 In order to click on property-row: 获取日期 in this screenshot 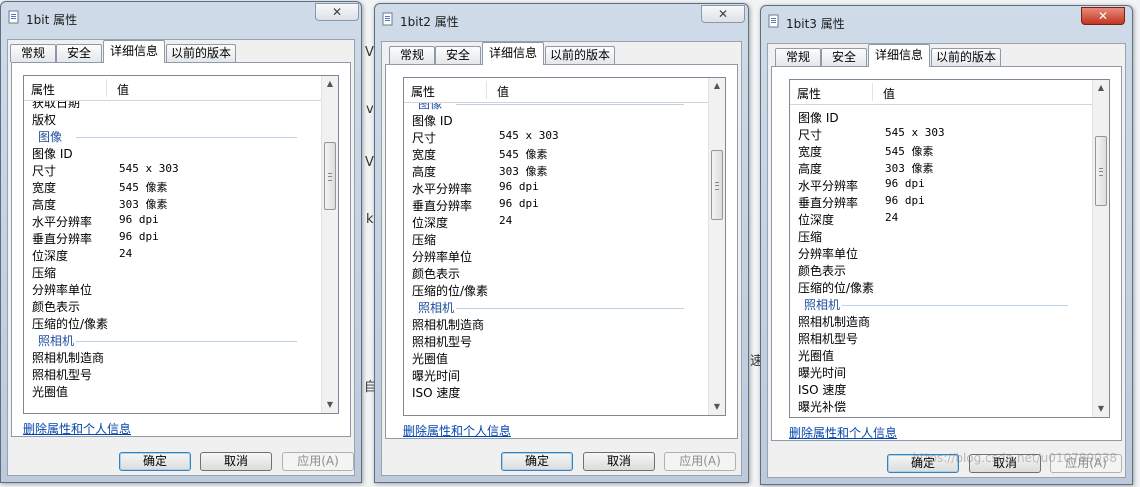, I will do `click(176, 106)`.